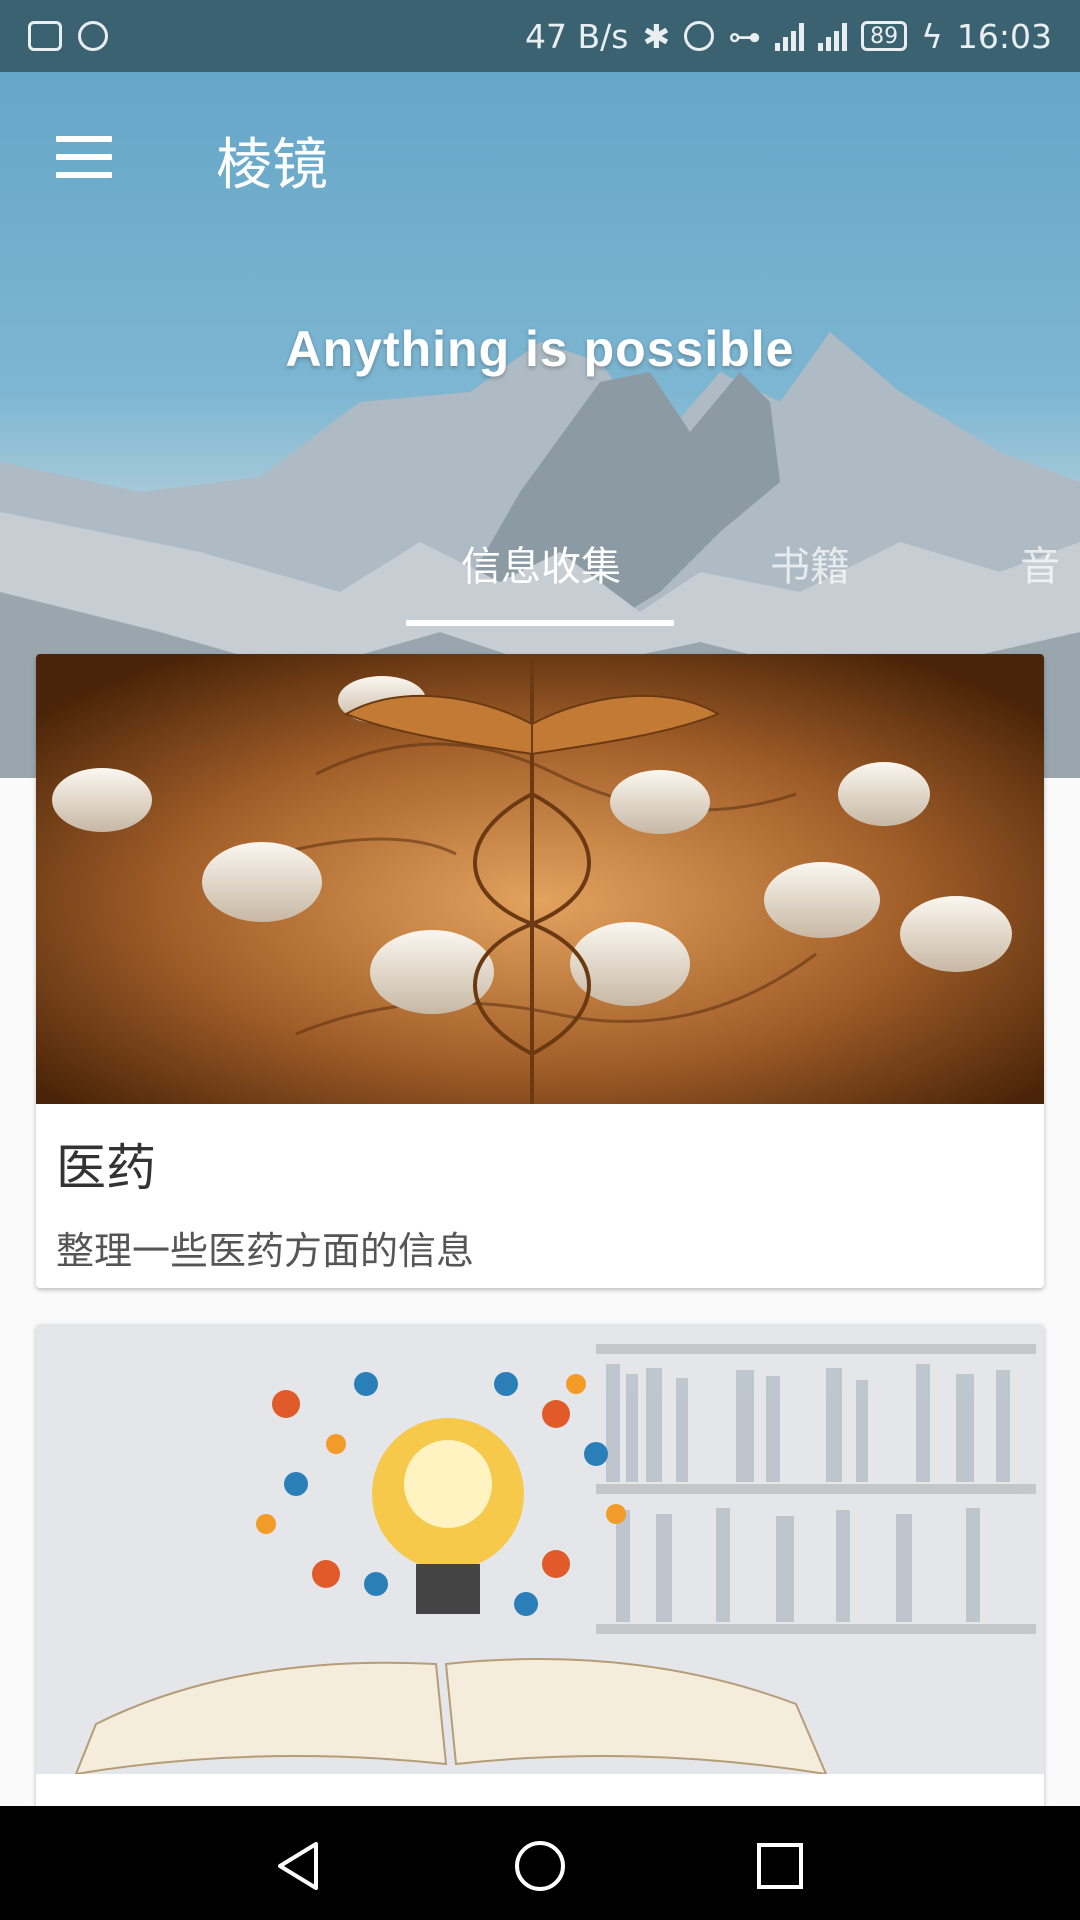 This screenshot has width=1080, height=1920. What do you see at coordinates (540, 623) in the screenshot?
I see `tab-indicator` at bounding box center [540, 623].